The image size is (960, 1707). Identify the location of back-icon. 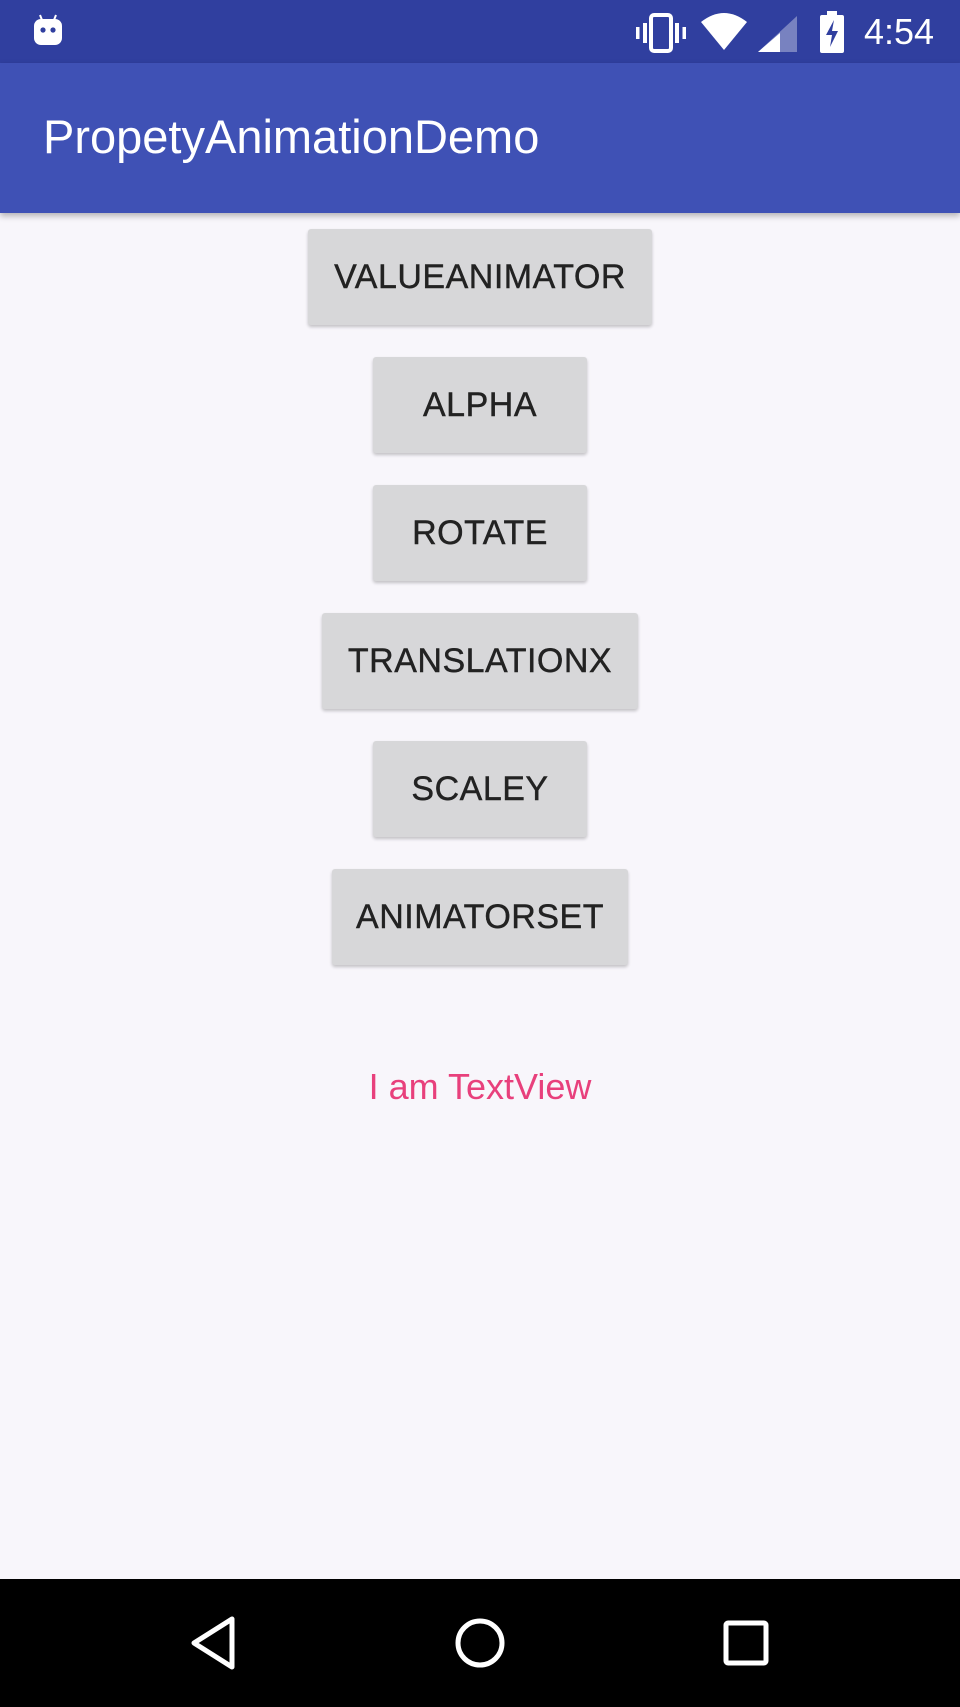
(214, 1643).